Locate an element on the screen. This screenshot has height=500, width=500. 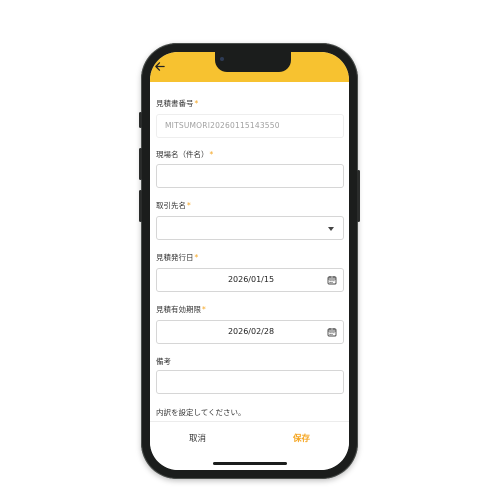
phone-notch is located at coordinates (253, 62).